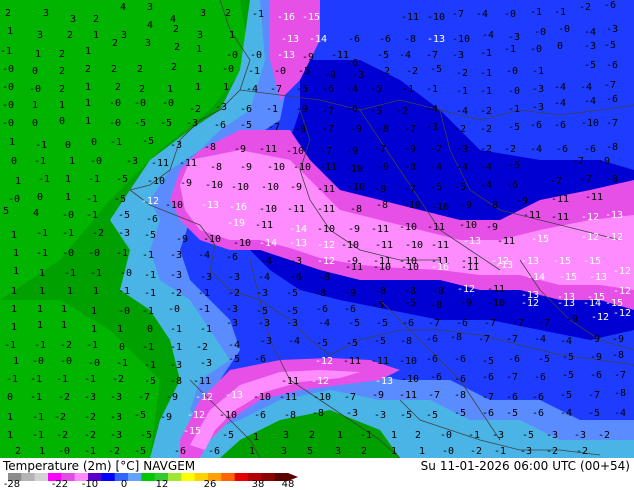 The image size is (634, 490). I want to click on temperature-value: -2, so click(64, 397).